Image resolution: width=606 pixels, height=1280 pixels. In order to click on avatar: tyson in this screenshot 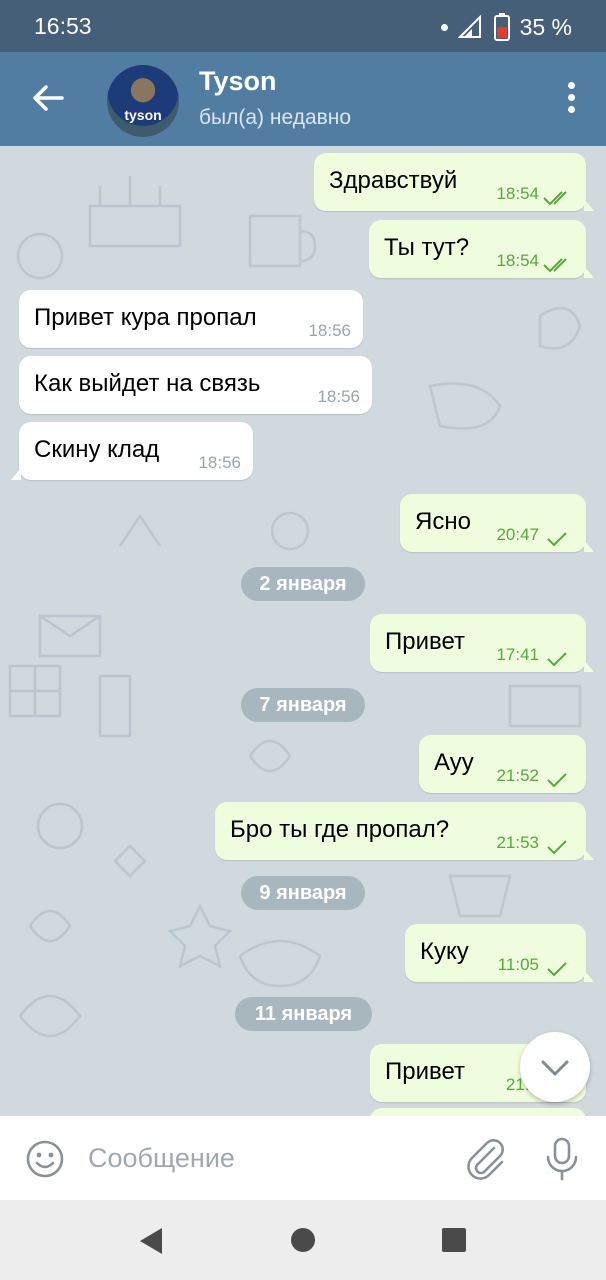, I will do `click(143, 101)`.